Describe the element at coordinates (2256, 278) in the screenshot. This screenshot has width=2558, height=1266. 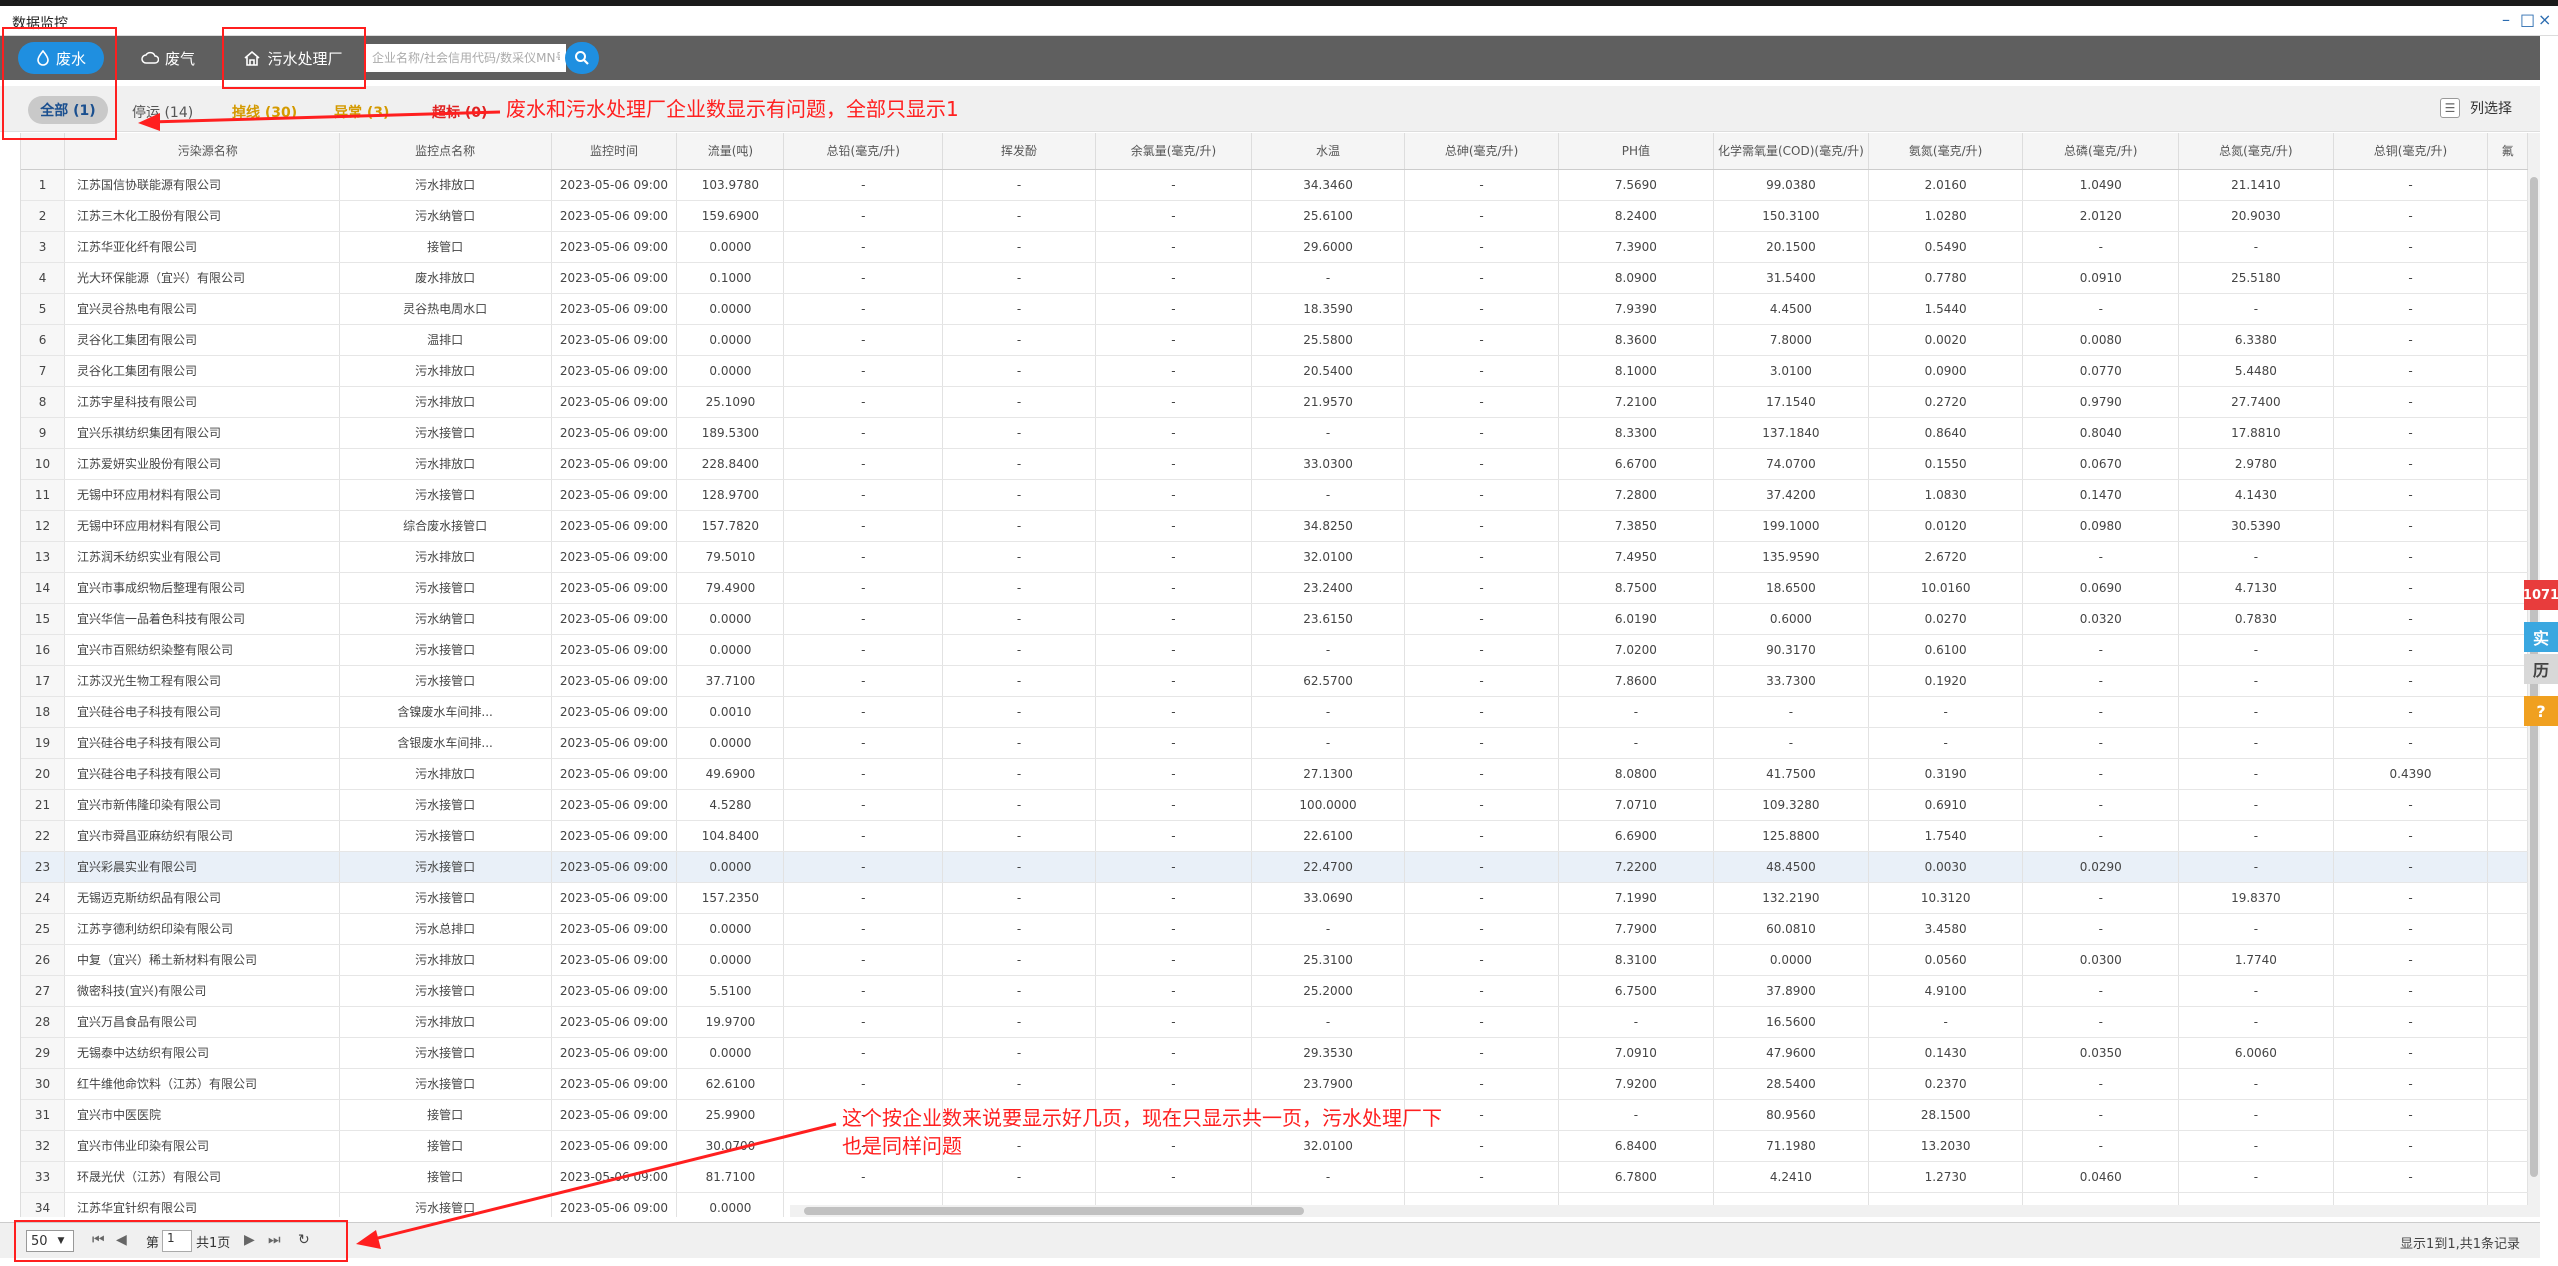
I see `table-cell: 25.5180` at that location.